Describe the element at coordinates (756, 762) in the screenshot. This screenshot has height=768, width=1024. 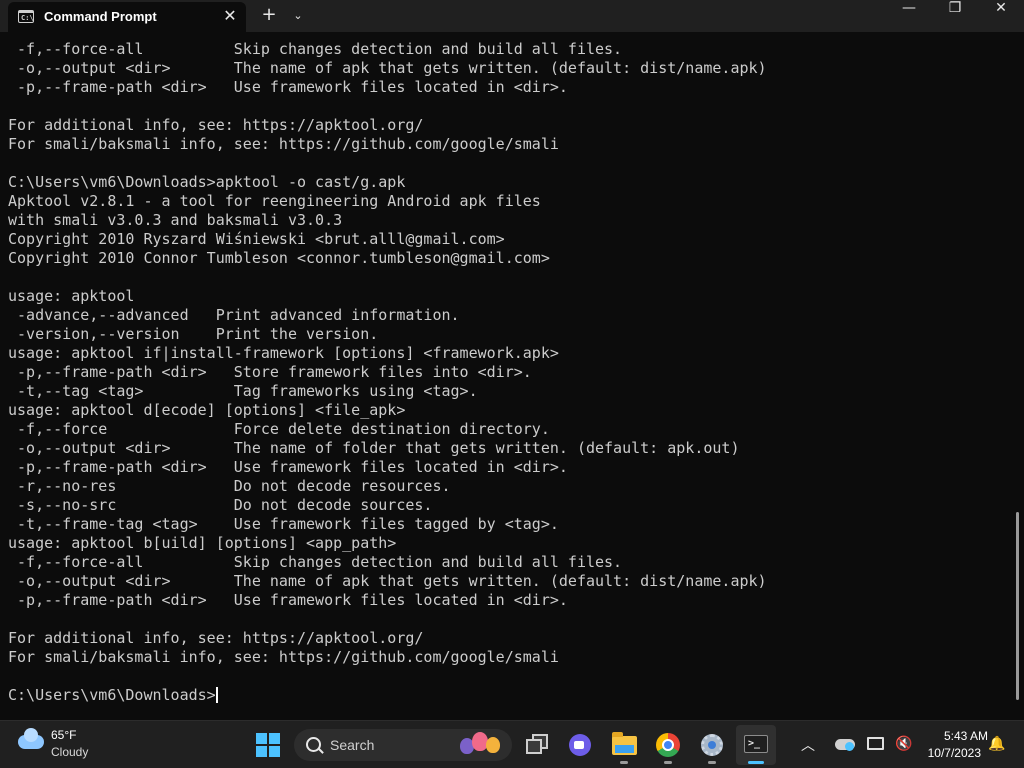
I see `active-indicator` at that location.